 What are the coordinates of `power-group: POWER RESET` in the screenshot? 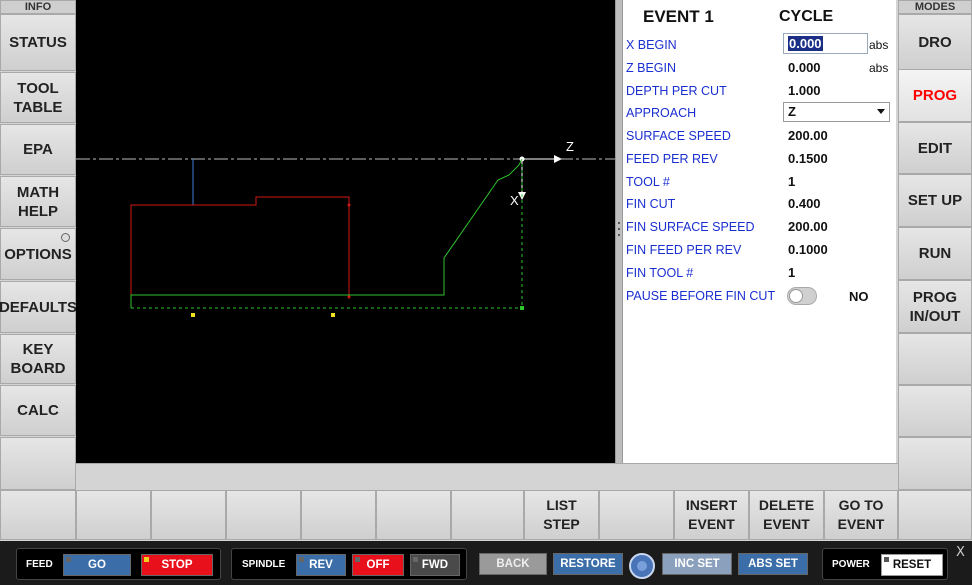 It's located at (885, 564).